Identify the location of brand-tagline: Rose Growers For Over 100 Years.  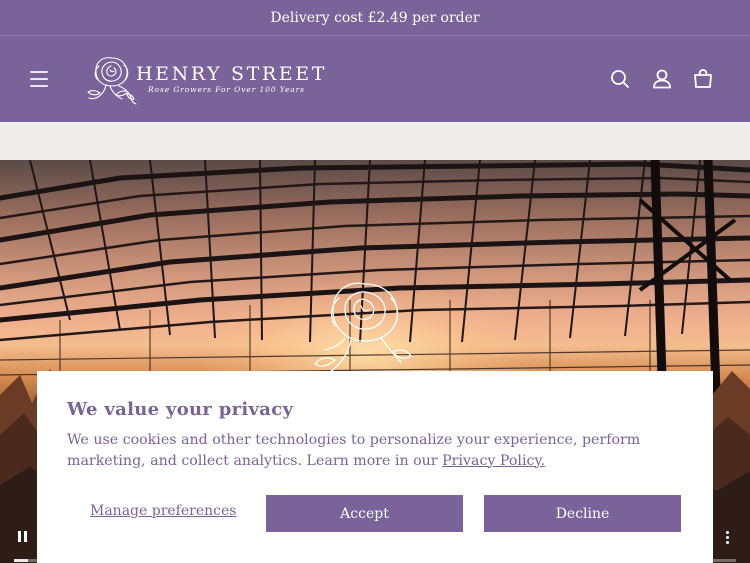
(226, 89).